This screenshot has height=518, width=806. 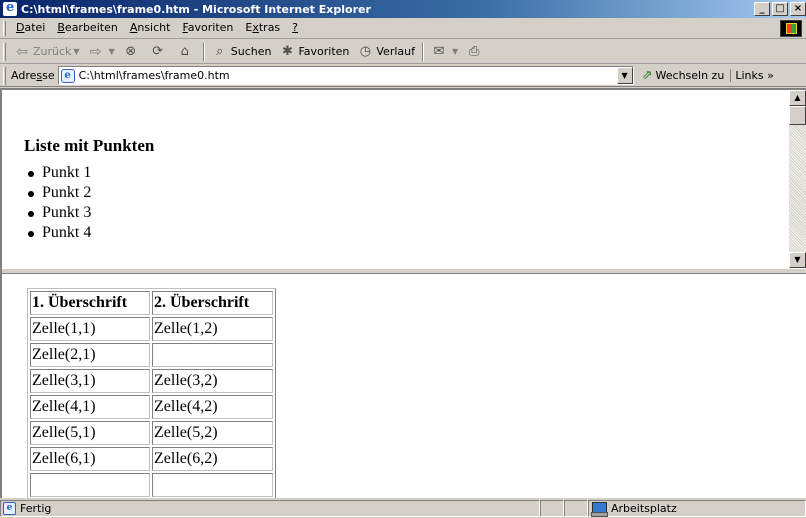 What do you see at coordinates (439, 51) in the screenshot?
I see `mail-icon: ✉` at bounding box center [439, 51].